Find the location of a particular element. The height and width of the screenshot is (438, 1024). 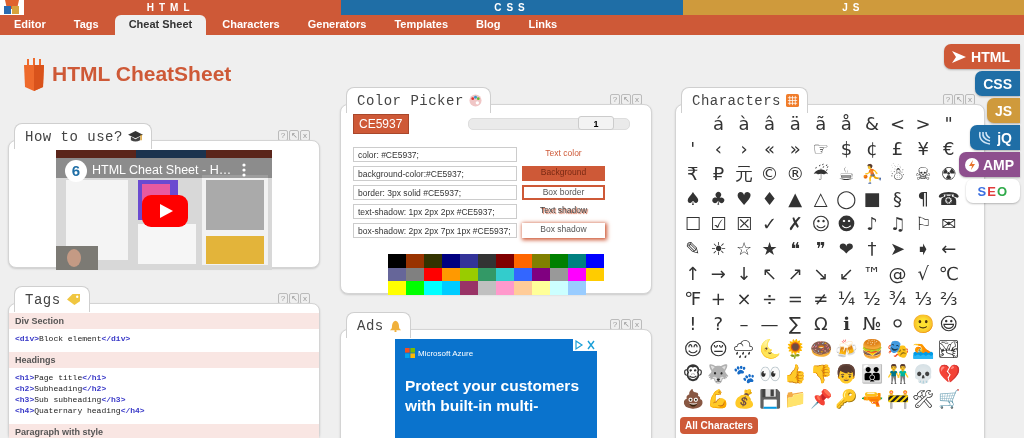

character: ☻ is located at coordinates (846, 223).